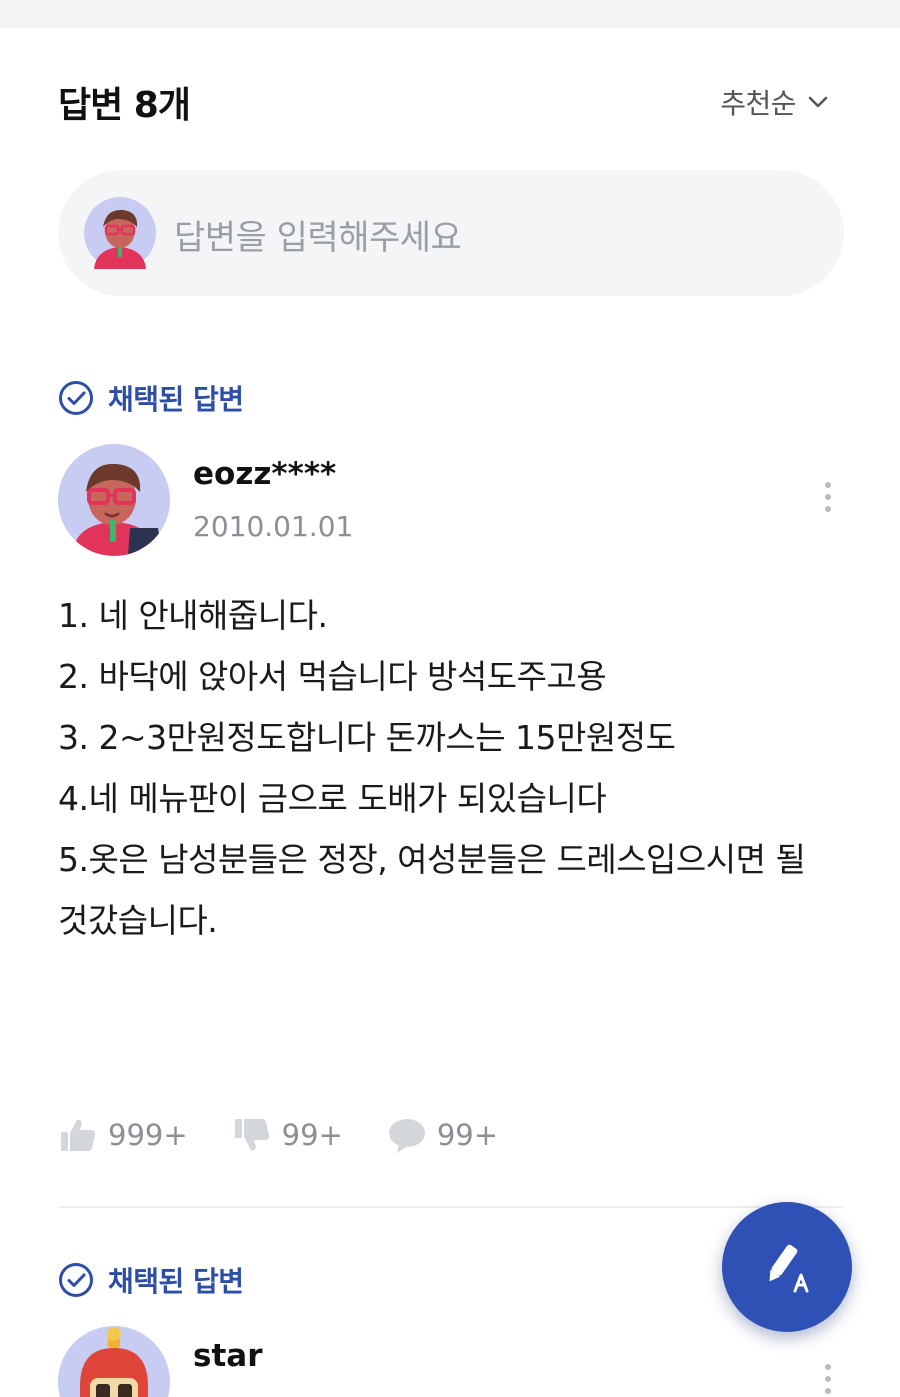 This screenshot has height=1397, width=900. Describe the element at coordinates (124, 105) in the screenshot. I see `answers-count-title: 답변 8개` at that location.